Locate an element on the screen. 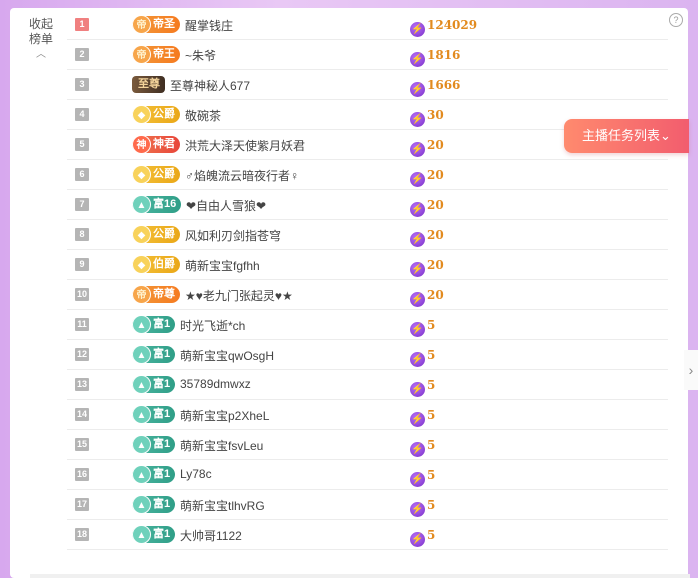 Image resolution: width=698 pixels, height=578 pixels. user-name: 敬碗茶 is located at coordinates (203, 115).